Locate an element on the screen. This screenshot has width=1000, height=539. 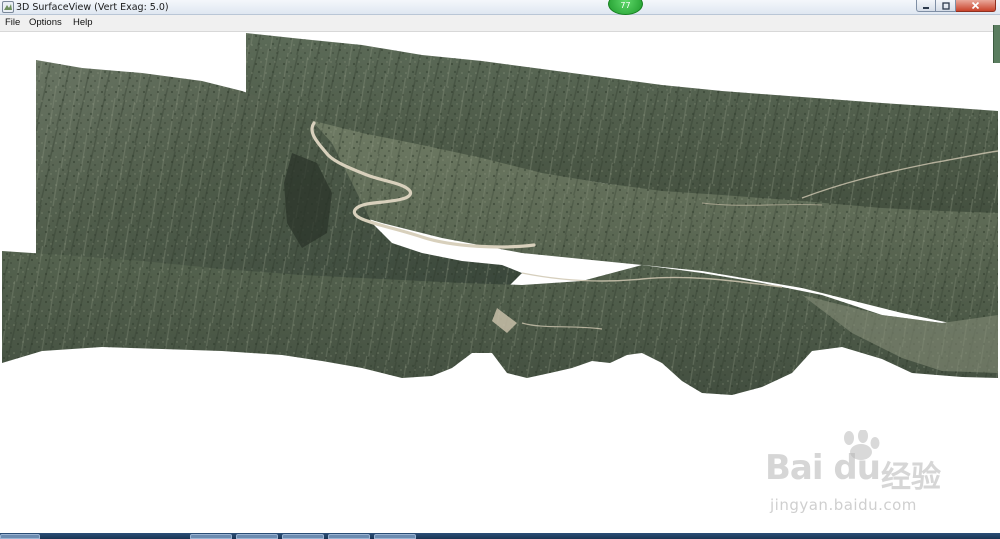
window-controls is located at coordinates (956, 6).